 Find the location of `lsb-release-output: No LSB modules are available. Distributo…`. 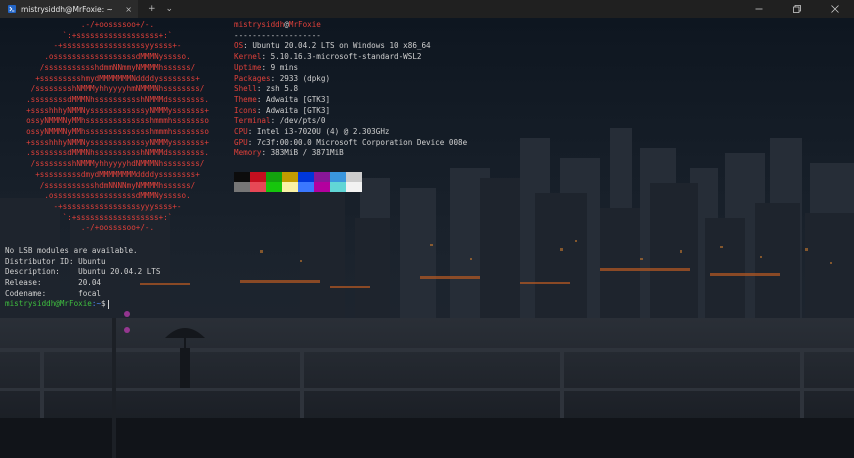

lsb-release-output: No LSB modules are available. Distributo… is located at coordinates (82, 273).